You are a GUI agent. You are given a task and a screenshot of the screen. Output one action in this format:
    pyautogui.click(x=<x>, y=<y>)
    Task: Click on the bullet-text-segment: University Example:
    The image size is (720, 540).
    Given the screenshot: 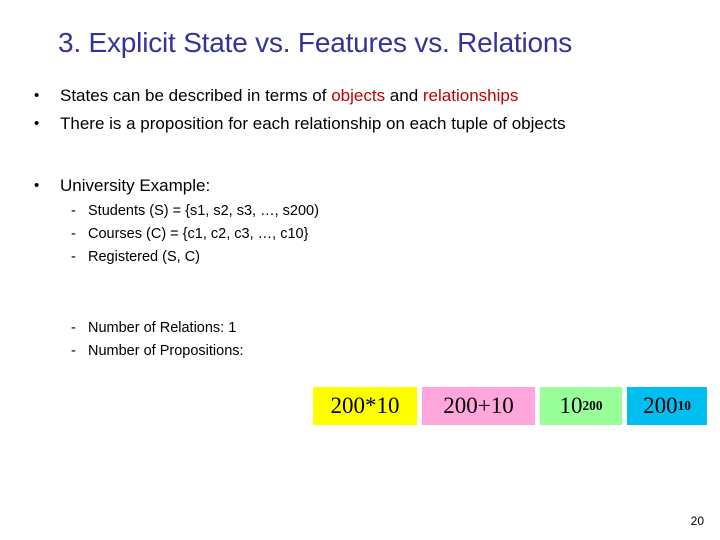 What is the action you would take?
    pyautogui.click(x=135, y=185)
    